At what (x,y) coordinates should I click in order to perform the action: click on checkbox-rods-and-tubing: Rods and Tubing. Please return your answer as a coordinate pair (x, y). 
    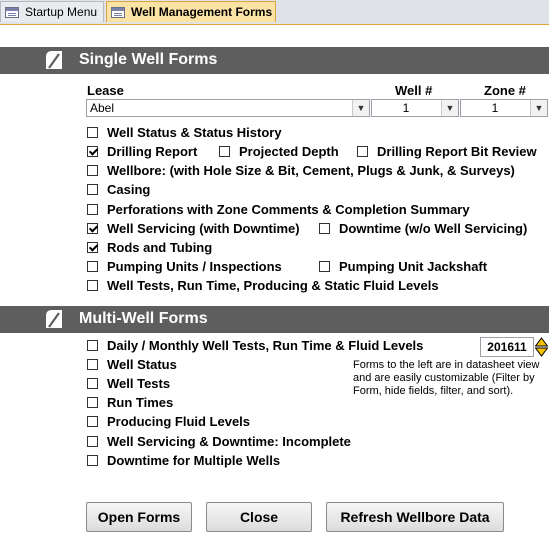
    Looking at the image, I should click on (149, 247).